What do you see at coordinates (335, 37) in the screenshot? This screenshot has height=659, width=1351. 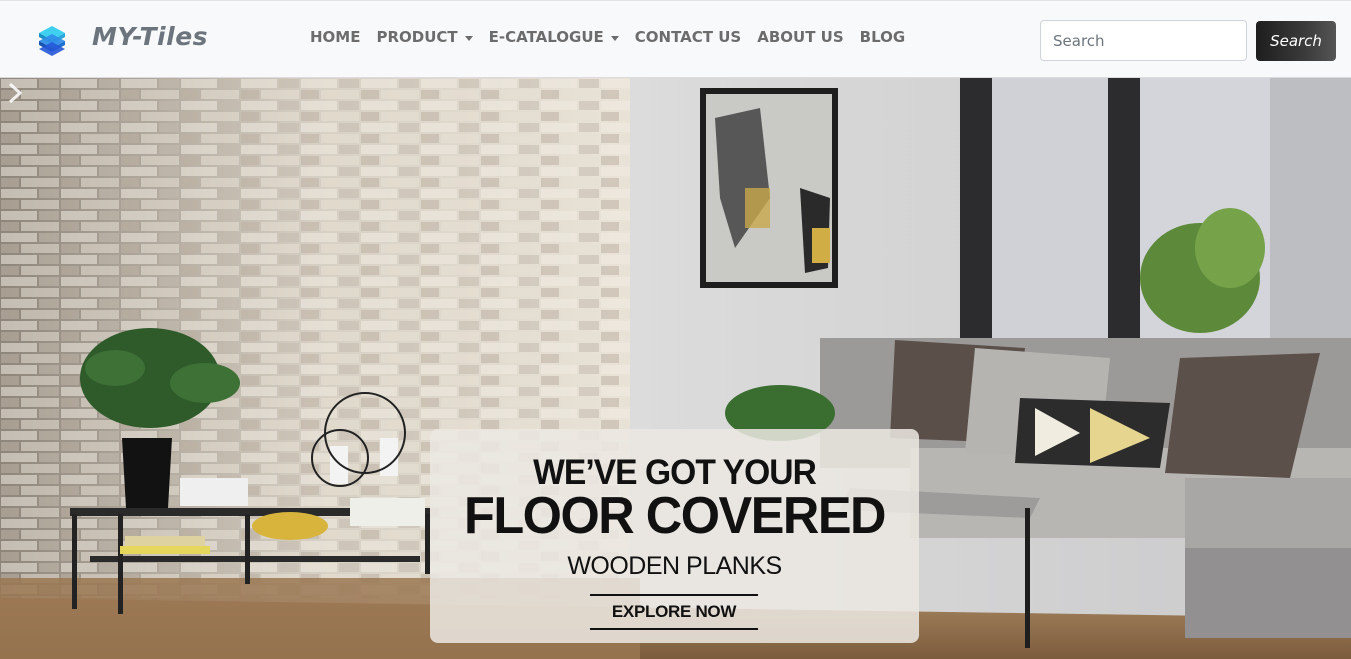 I see `nav-item-home: HOME` at bounding box center [335, 37].